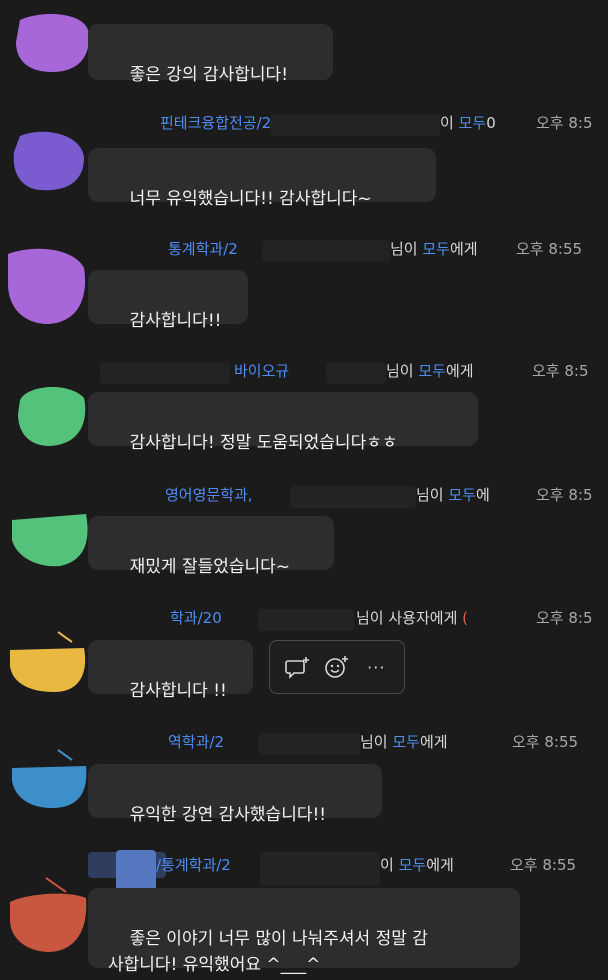 The width and height of the screenshot is (608, 980). What do you see at coordinates (178, 691) in the screenshot?
I see `message-text: 감사합니다 !!` at bounding box center [178, 691].